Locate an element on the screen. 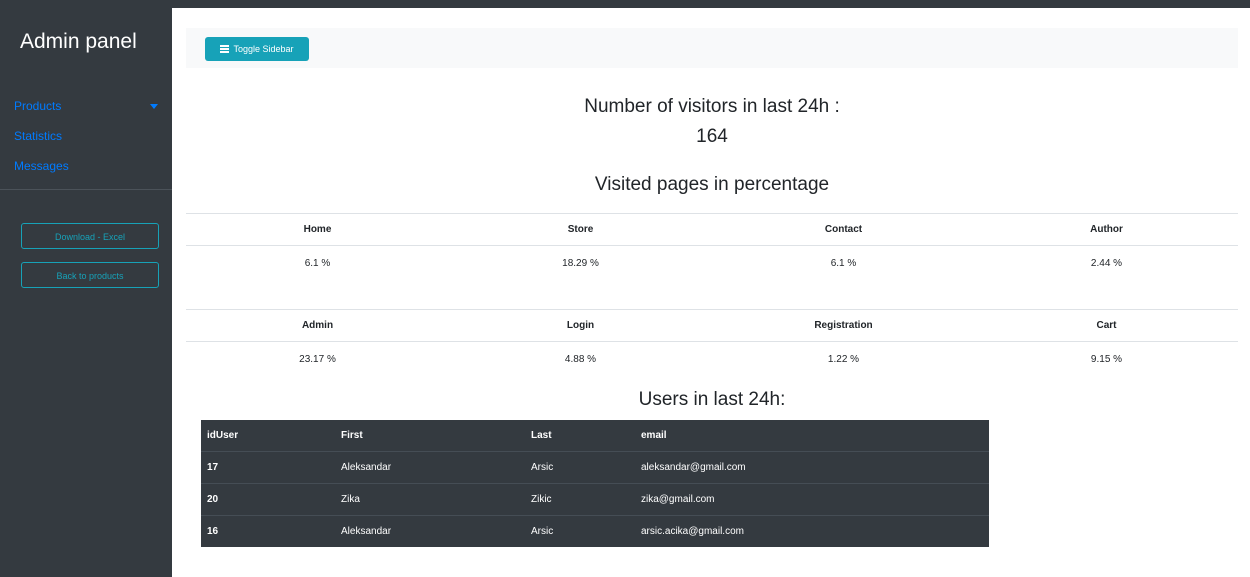 This screenshot has height=577, width=1250. sidebar-item-products: Products is located at coordinates (86, 106).